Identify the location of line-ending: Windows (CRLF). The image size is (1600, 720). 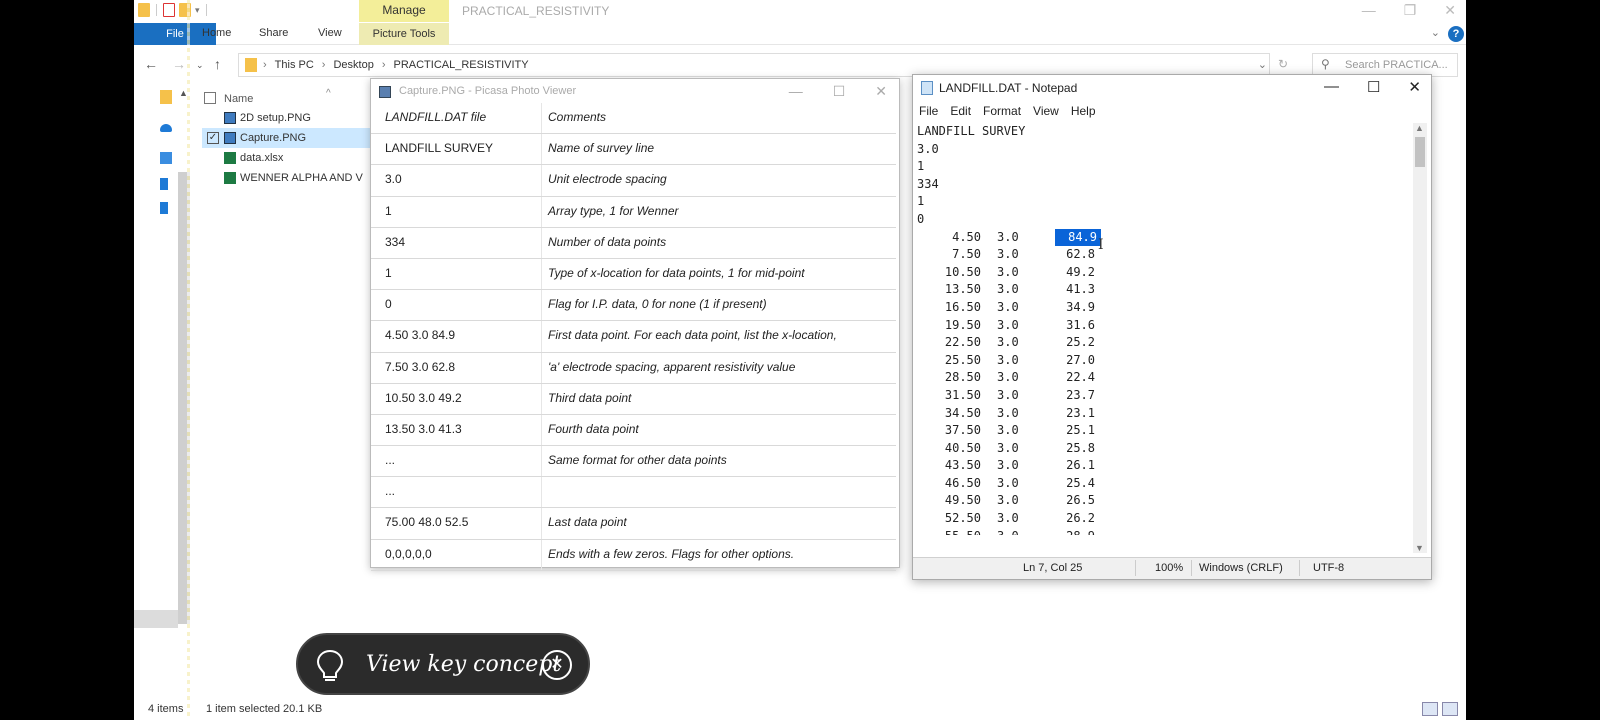
(1241, 568).